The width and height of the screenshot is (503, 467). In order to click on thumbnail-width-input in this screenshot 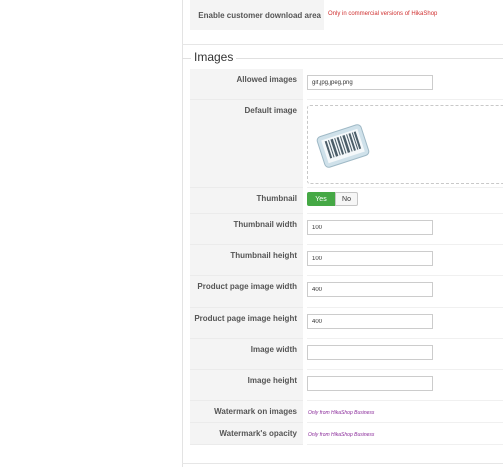, I will do `click(370, 227)`.